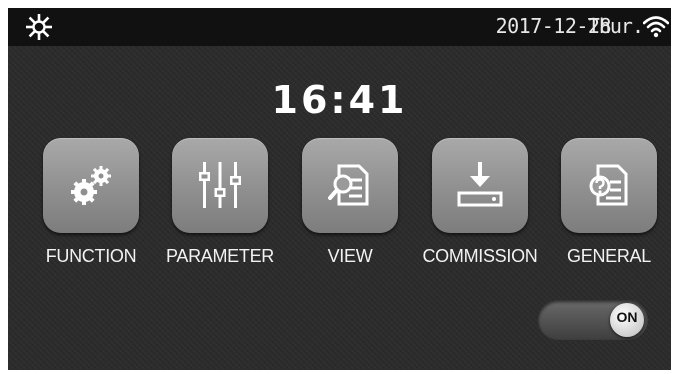 This screenshot has width=678, height=374. What do you see at coordinates (39, 27) in the screenshot?
I see `sun-icon` at bounding box center [39, 27].